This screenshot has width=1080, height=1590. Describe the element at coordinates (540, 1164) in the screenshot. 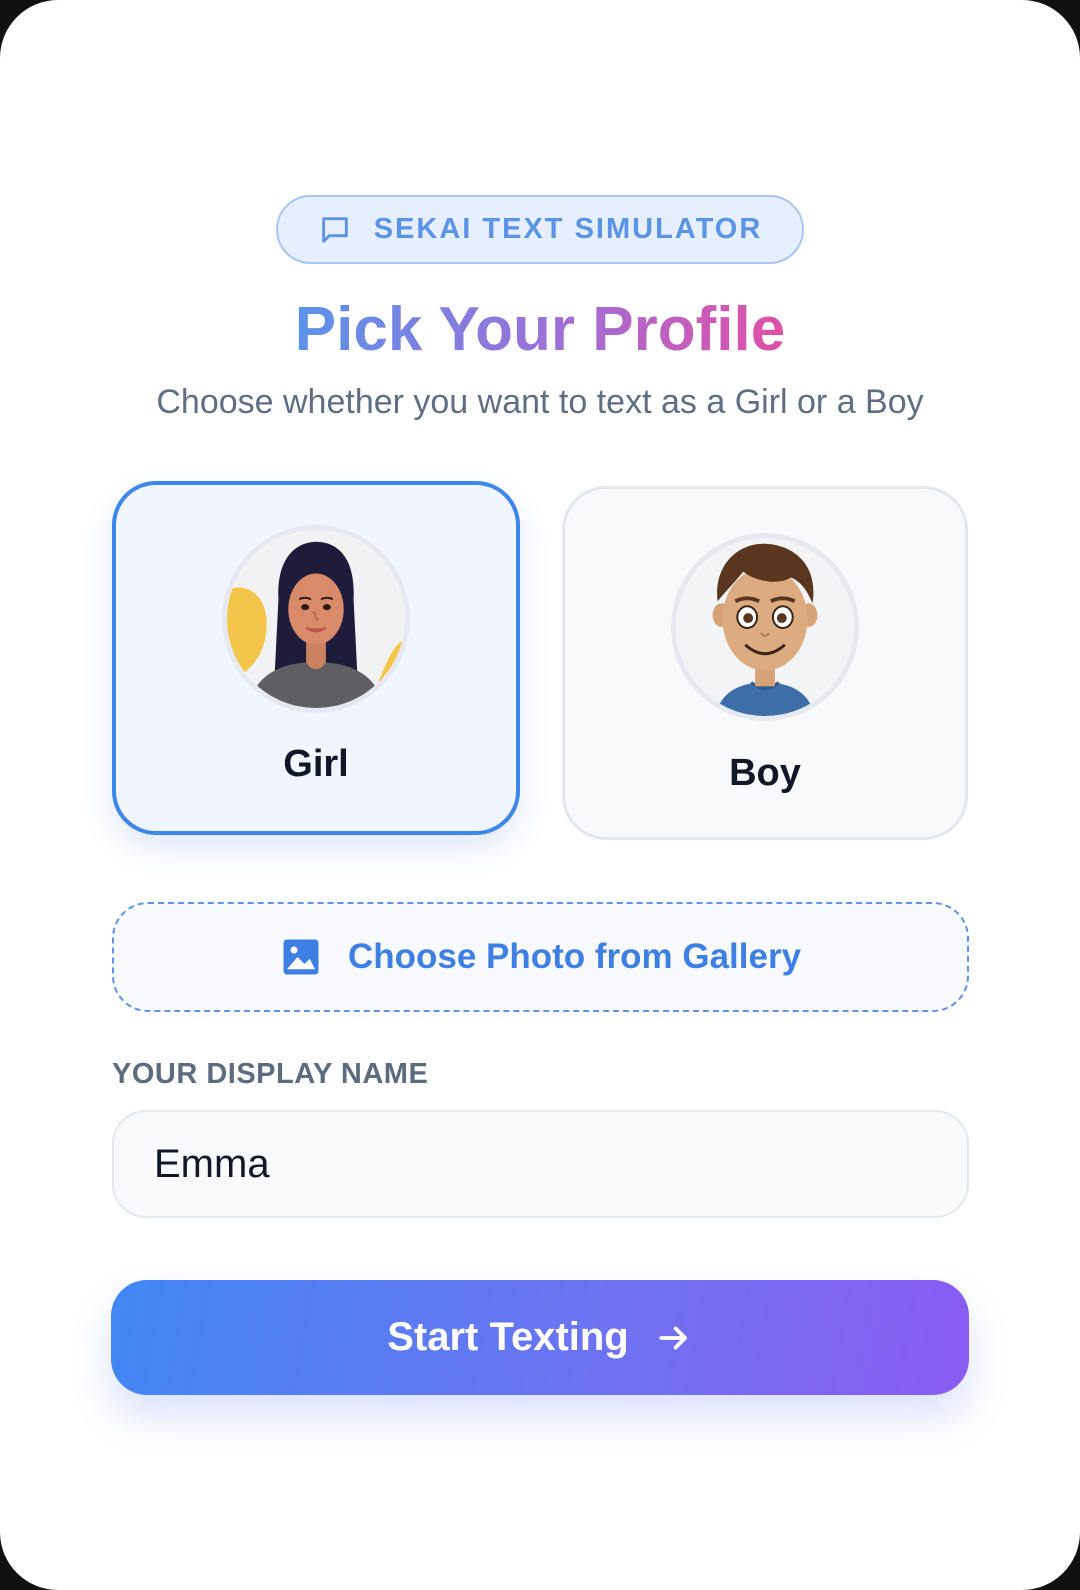

I see `display-name-input` at that location.